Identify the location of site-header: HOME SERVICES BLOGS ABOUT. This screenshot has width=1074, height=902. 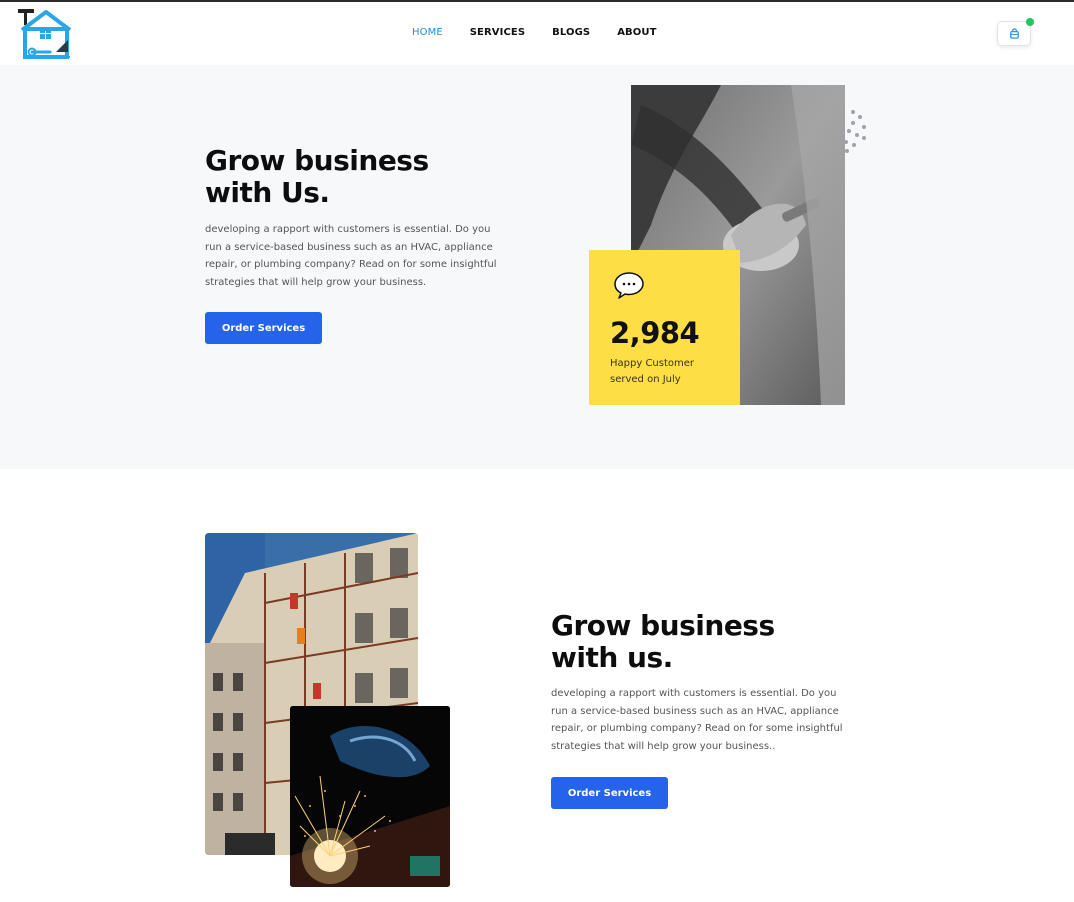
(537, 33).